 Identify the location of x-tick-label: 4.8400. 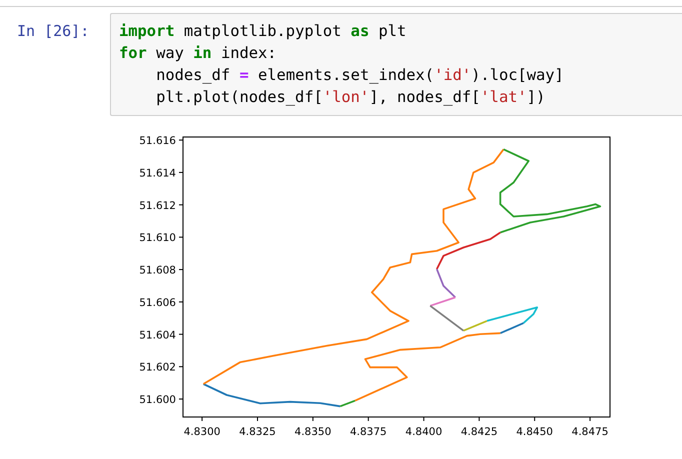
(423, 432).